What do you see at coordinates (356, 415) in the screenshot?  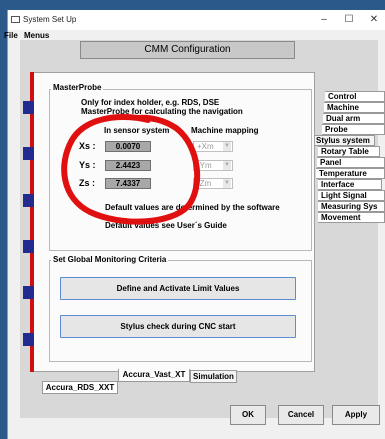 I see `apply-button: Apply` at bounding box center [356, 415].